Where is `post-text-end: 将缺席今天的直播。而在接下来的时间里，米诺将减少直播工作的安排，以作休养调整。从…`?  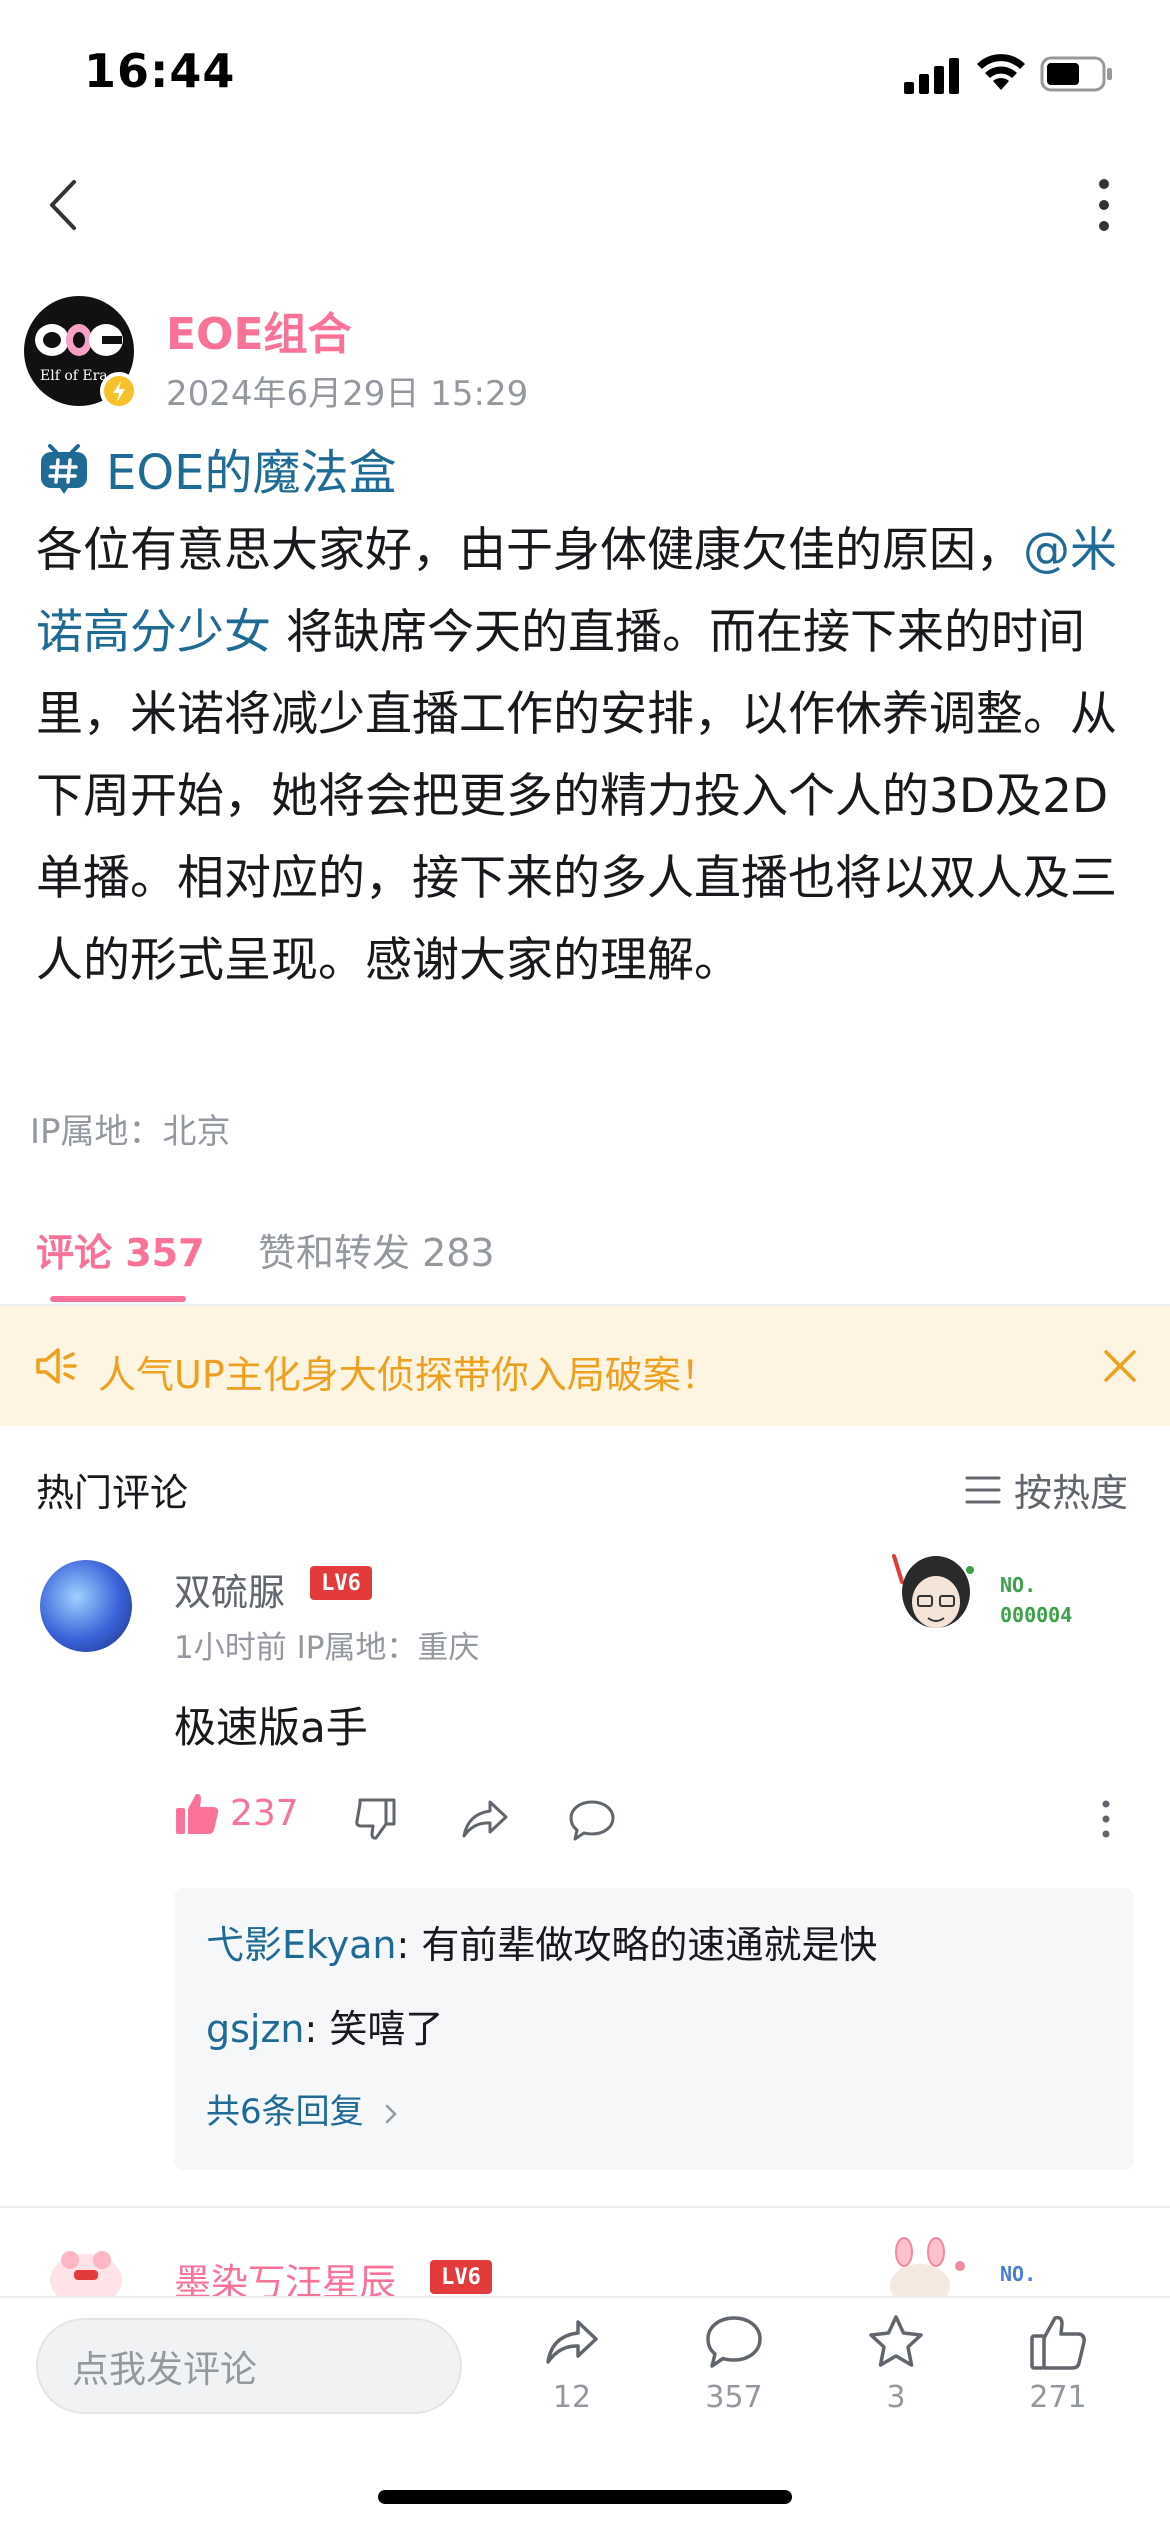 post-text-end: 将缺席今天的直播。而在接下来的时间里，米诺将减少直播工作的安排，以作休养调整。从… is located at coordinates (576, 796).